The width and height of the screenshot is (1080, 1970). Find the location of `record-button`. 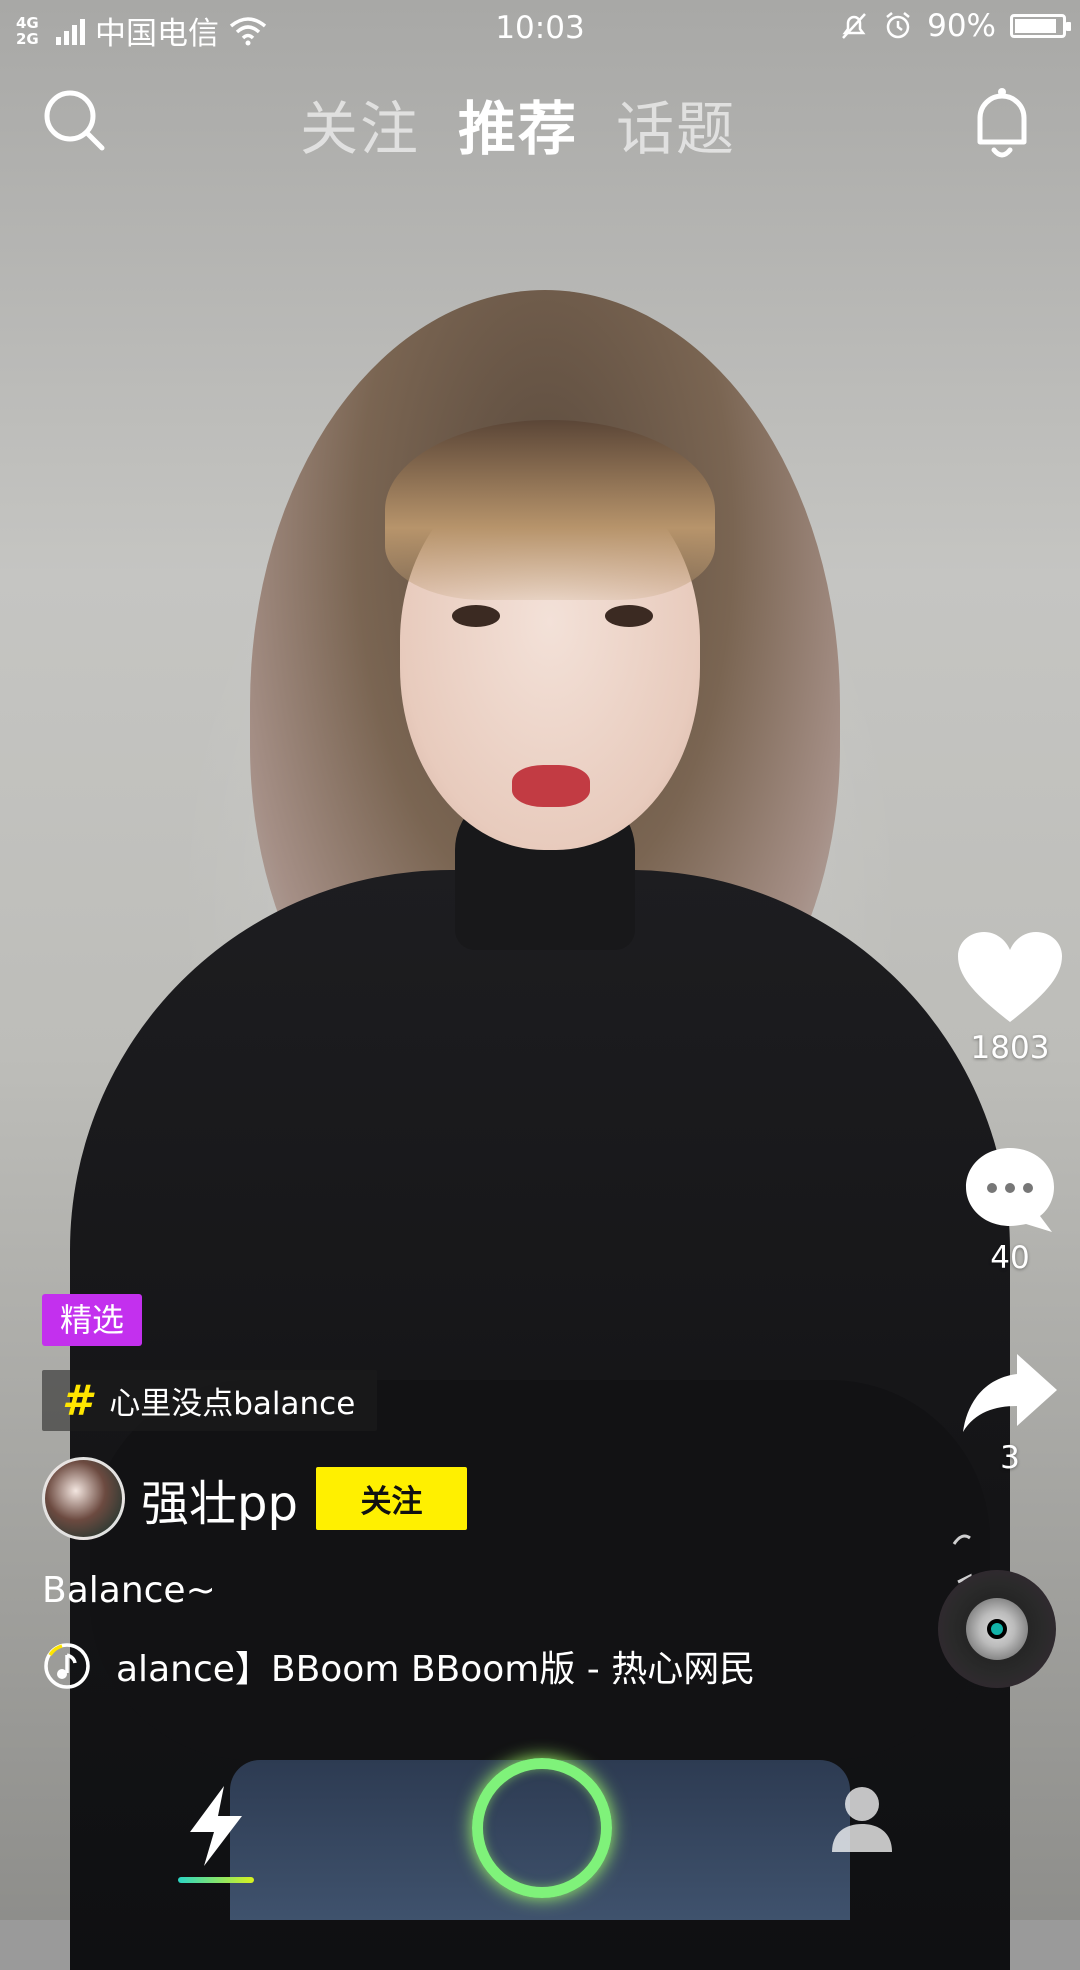

record-button is located at coordinates (542, 1828).